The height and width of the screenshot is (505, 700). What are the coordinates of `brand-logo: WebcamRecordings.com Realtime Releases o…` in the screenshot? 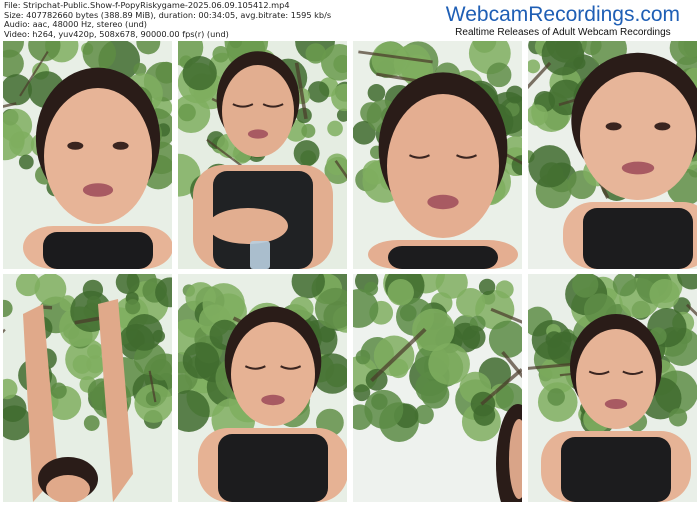 It's located at (563, 21).